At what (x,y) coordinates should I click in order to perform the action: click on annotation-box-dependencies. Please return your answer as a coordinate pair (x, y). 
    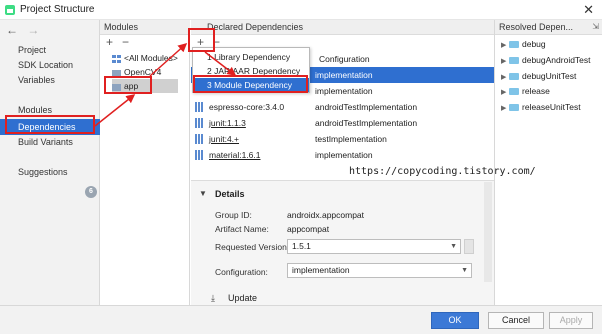
    Looking at the image, I should click on (50, 124).